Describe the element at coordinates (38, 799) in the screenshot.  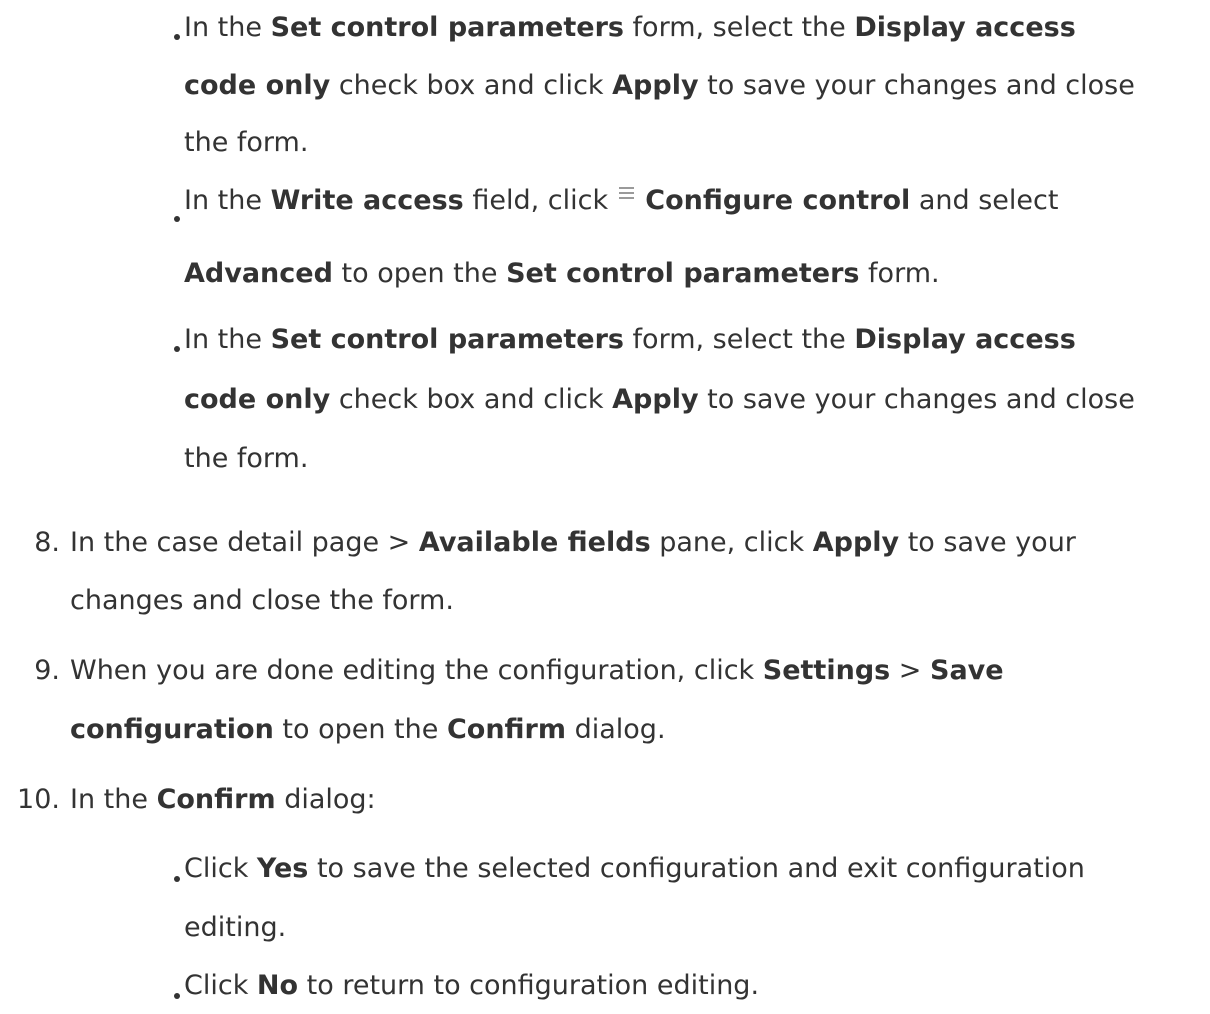
I see `step-number: 10.` at that location.